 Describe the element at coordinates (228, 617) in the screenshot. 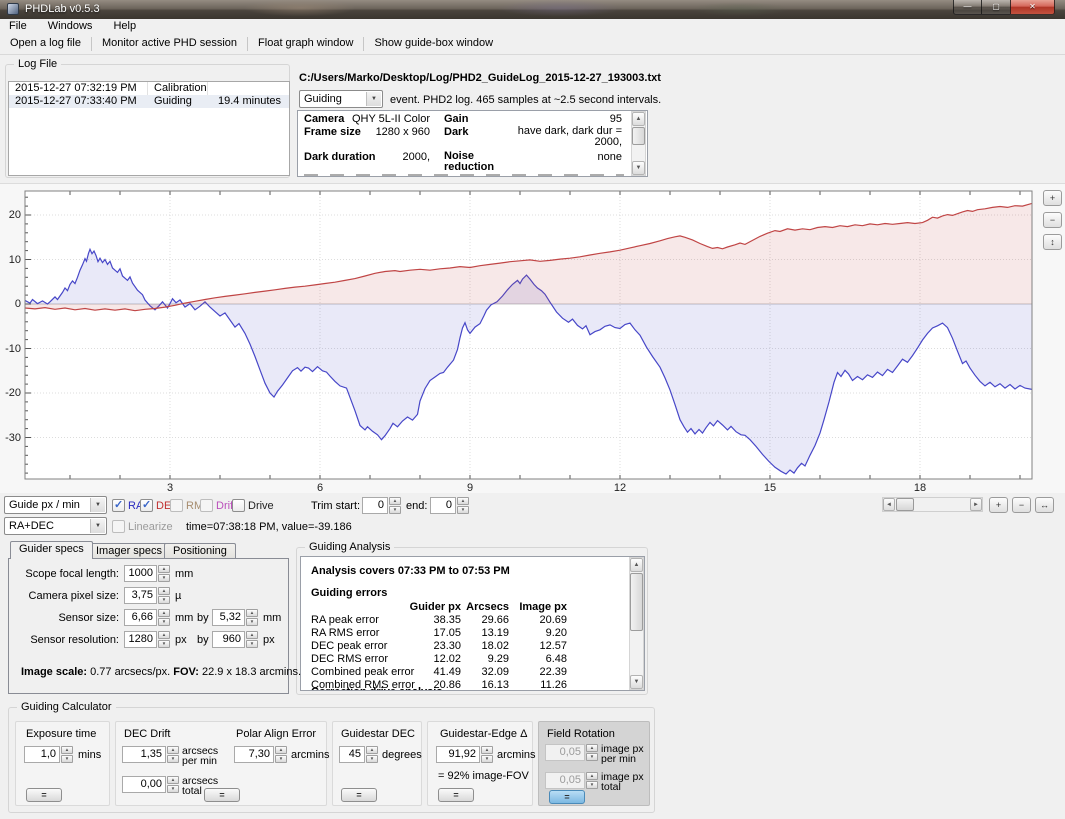

I see `sensor-height-input: 5,32` at that location.